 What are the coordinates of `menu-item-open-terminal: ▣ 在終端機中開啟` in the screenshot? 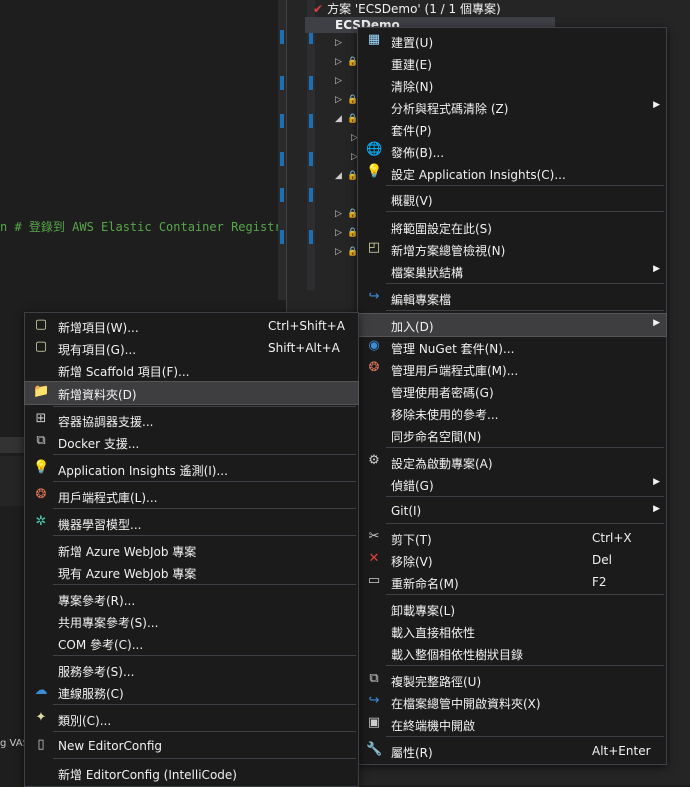 It's located at (512, 724).